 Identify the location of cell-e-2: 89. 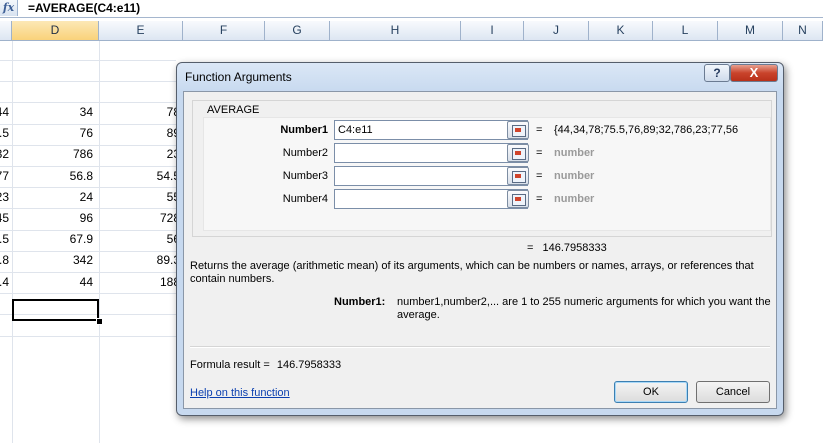
(141, 133).